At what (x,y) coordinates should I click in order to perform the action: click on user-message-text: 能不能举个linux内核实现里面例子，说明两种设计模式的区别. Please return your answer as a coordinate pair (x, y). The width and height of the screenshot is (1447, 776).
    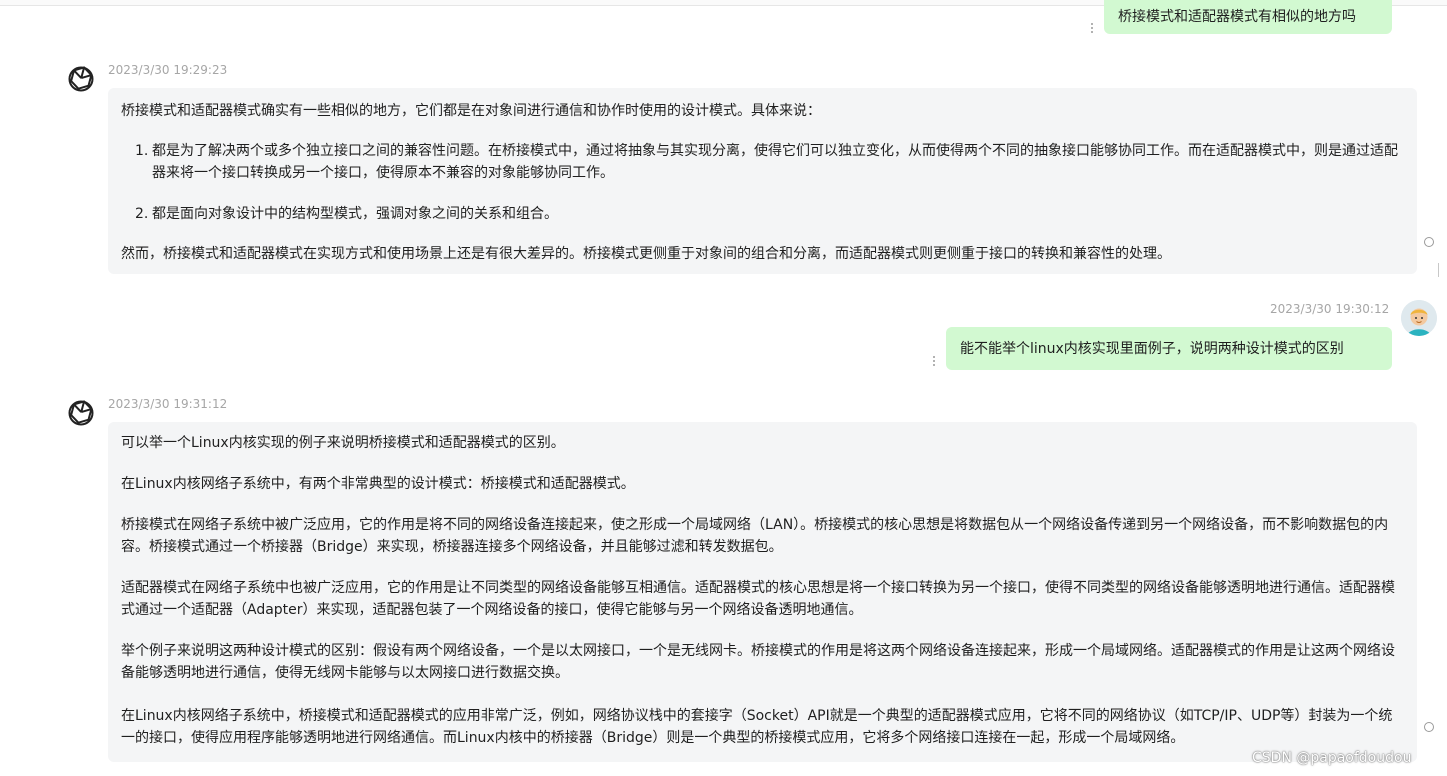
    Looking at the image, I should click on (1152, 348).